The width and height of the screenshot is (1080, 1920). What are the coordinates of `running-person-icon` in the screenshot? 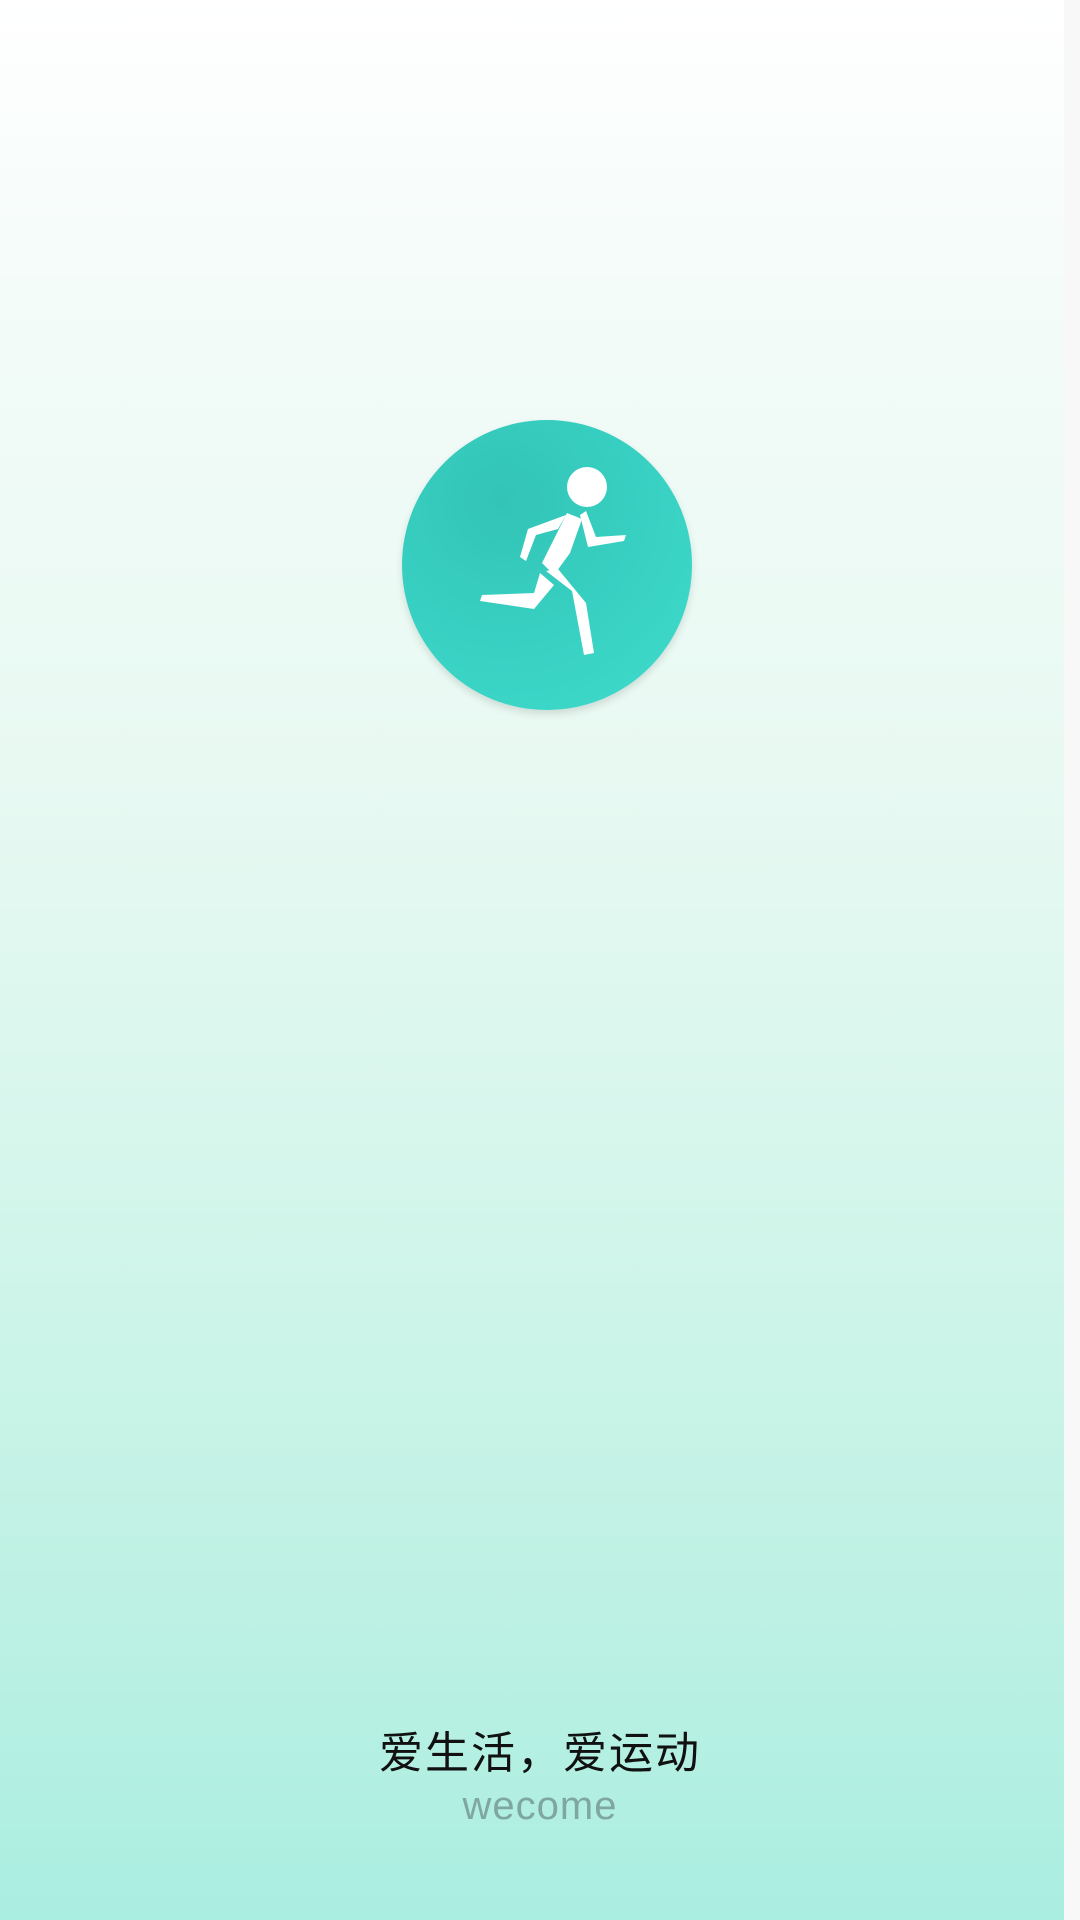 It's located at (547, 565).